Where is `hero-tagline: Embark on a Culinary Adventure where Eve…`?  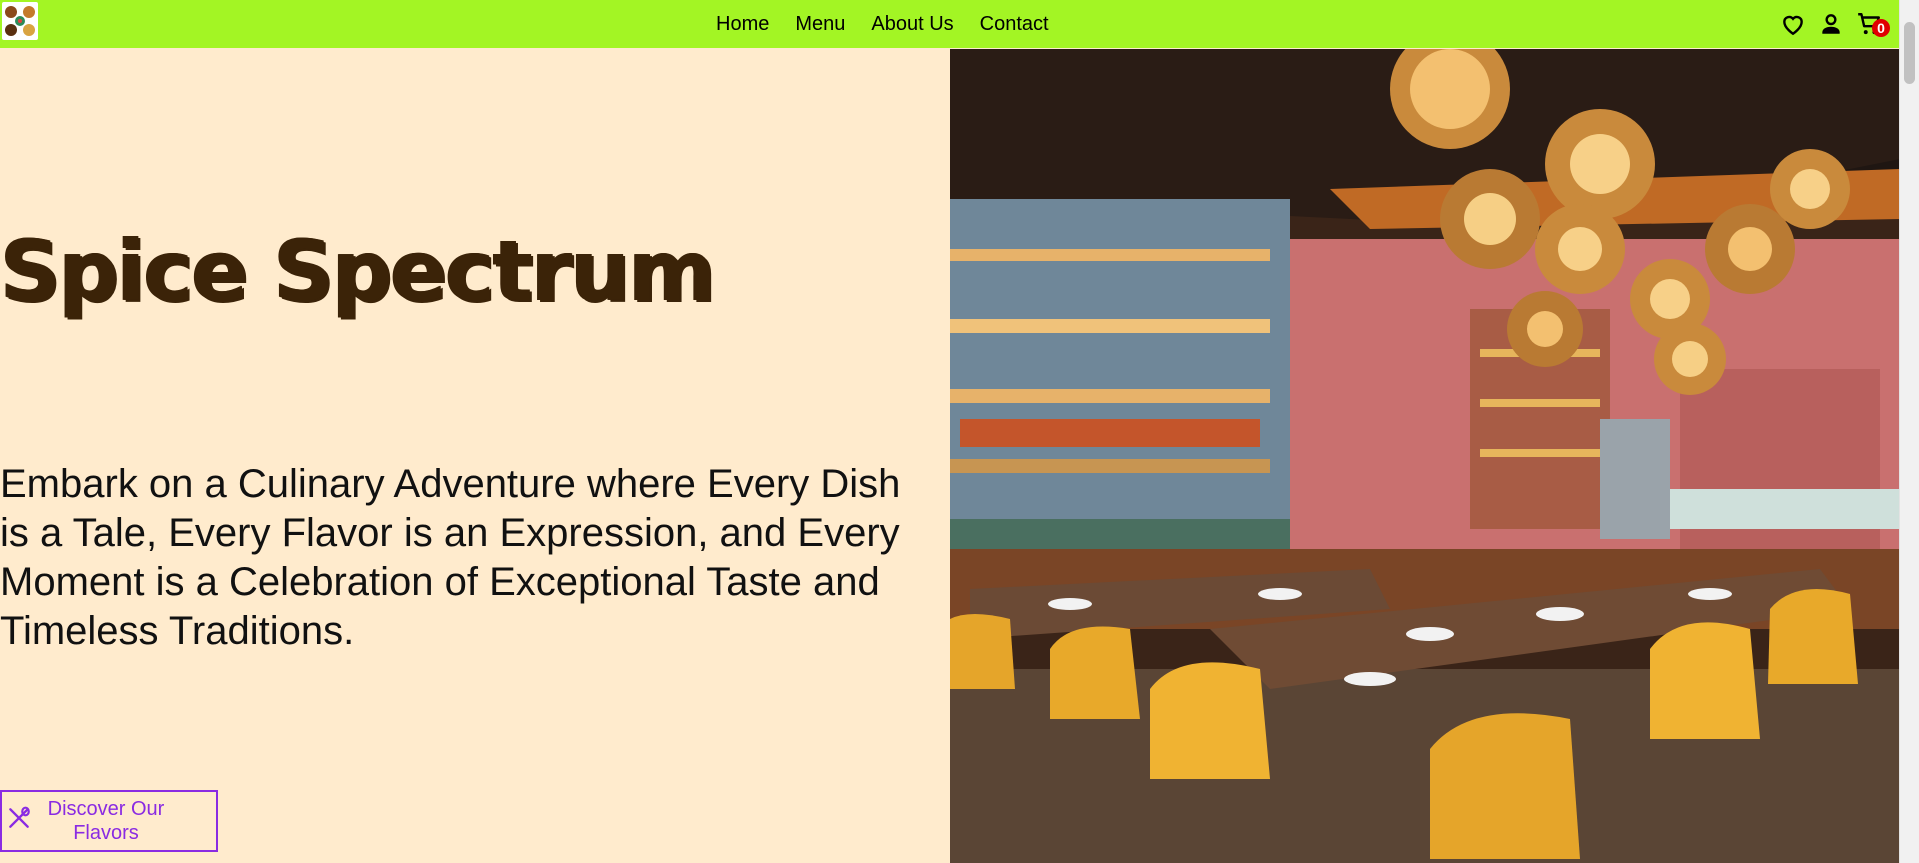 hero-tagline: Embark on a Culinary Adventure where Eve… is located at coordinates (450, 557).